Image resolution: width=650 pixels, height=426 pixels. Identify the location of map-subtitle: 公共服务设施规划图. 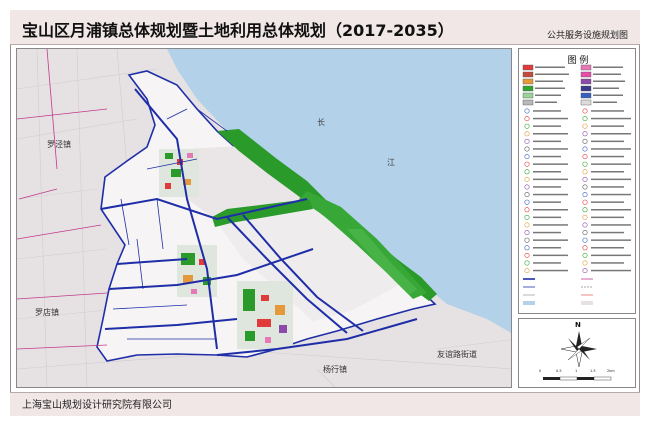
(587, 36).